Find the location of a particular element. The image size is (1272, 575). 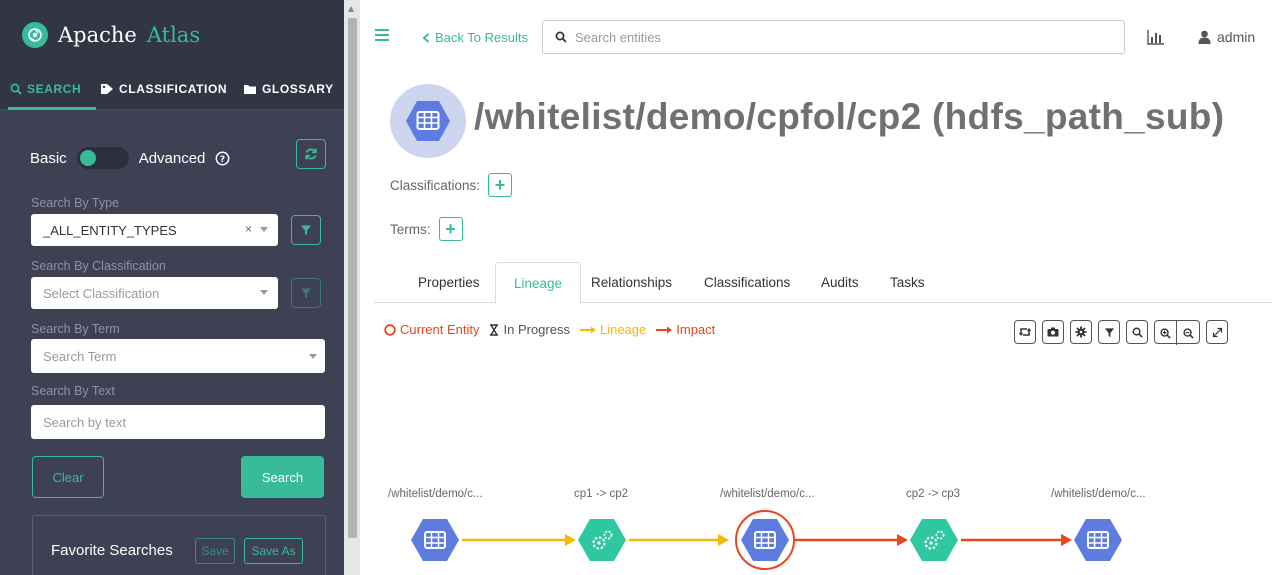

add-classification-button: + is located at coordinates (500, 185).